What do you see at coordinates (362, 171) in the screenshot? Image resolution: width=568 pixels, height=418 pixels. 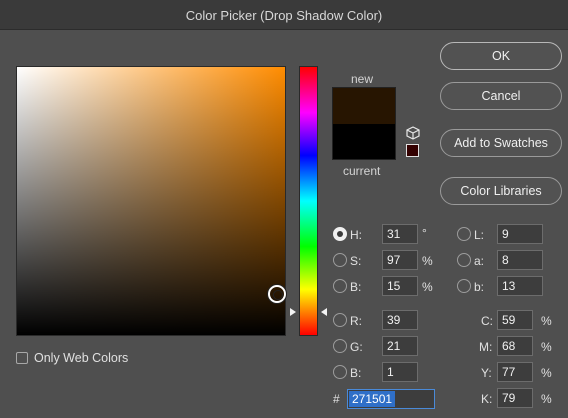 I see `current-label: current` at bounding box center [362, 171].